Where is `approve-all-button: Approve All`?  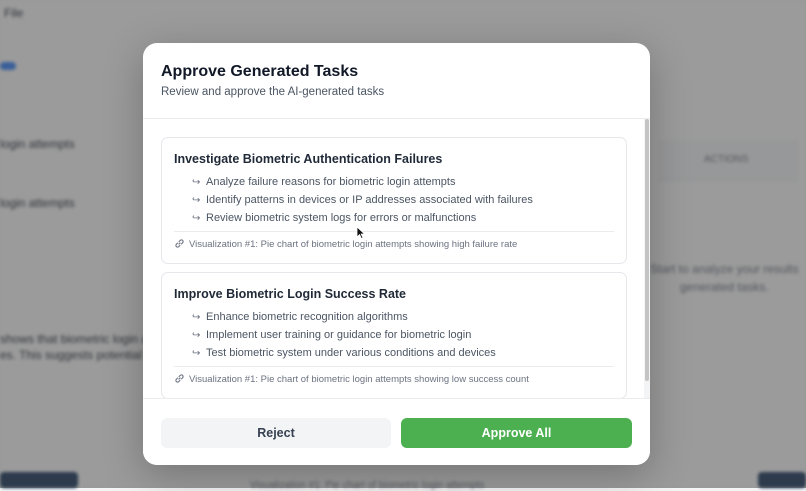 approve-all-button: Approve All is located at coordinates (516, 433).